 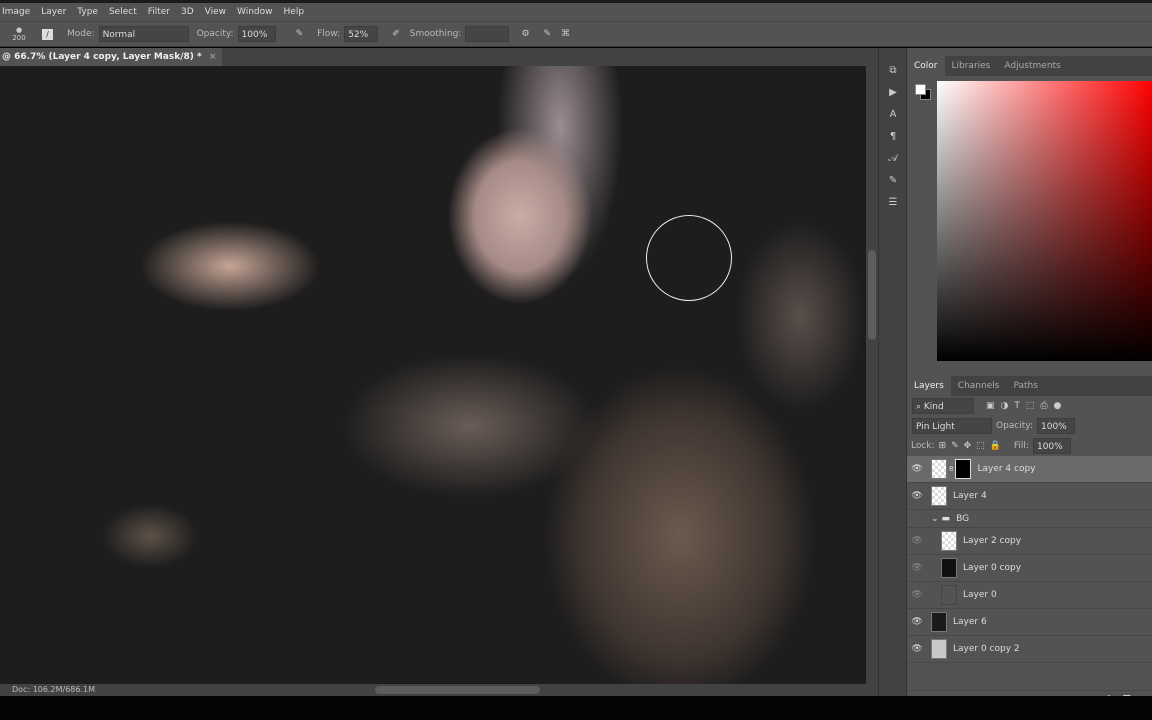 What do you see at coordinates (1029, 568) in the screenshot?
I see `layer-row: 👁 Layer 0 copy` at bounding box center [1029, 568].